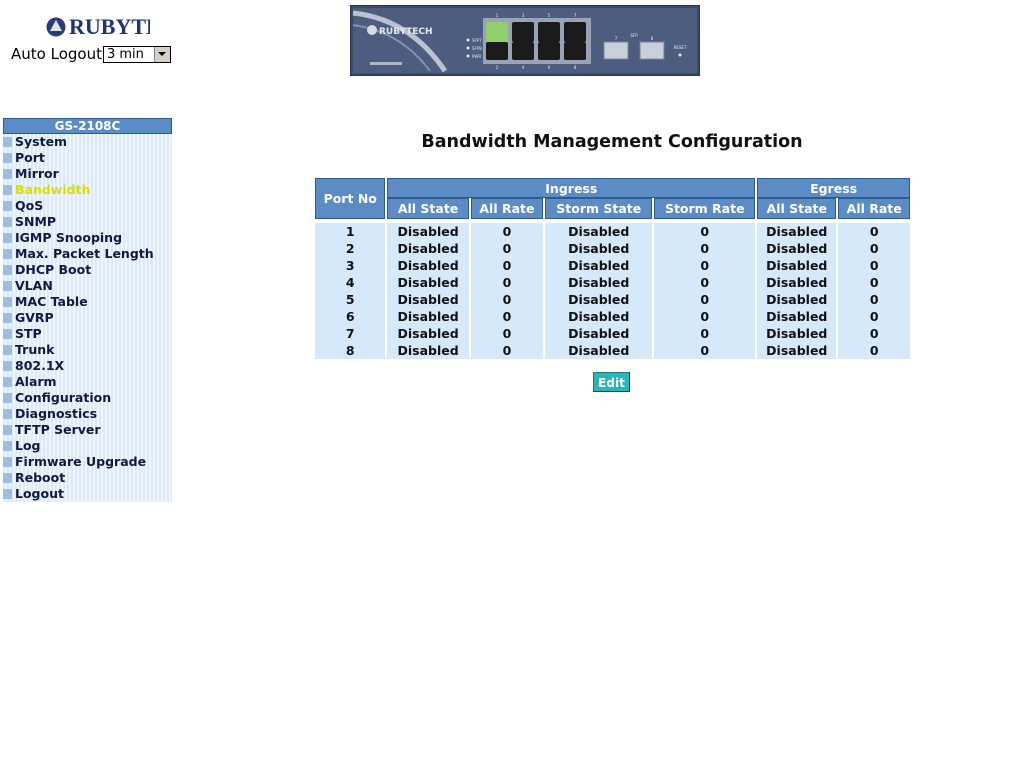  Describe the element at coordinates (125, 54) in the screenshot. I see `auto-logout-value: 3 min` at that location.